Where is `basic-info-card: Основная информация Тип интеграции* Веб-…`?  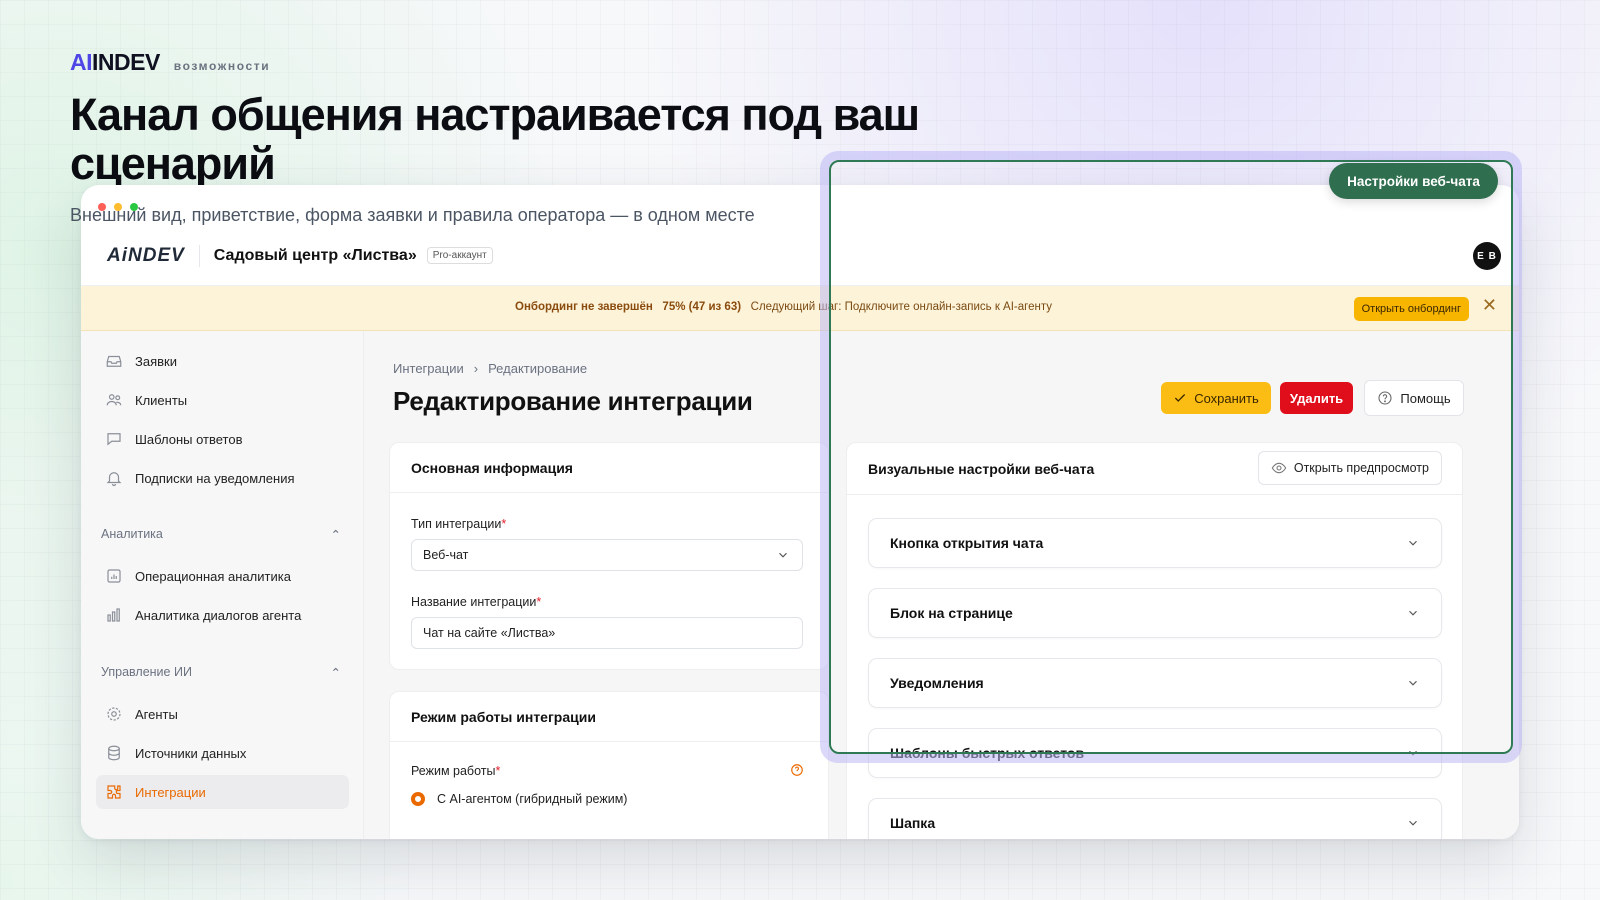
basic-info-card: Основная информация Тип интеграции* Веб-… is located at coordinates (609, 556).